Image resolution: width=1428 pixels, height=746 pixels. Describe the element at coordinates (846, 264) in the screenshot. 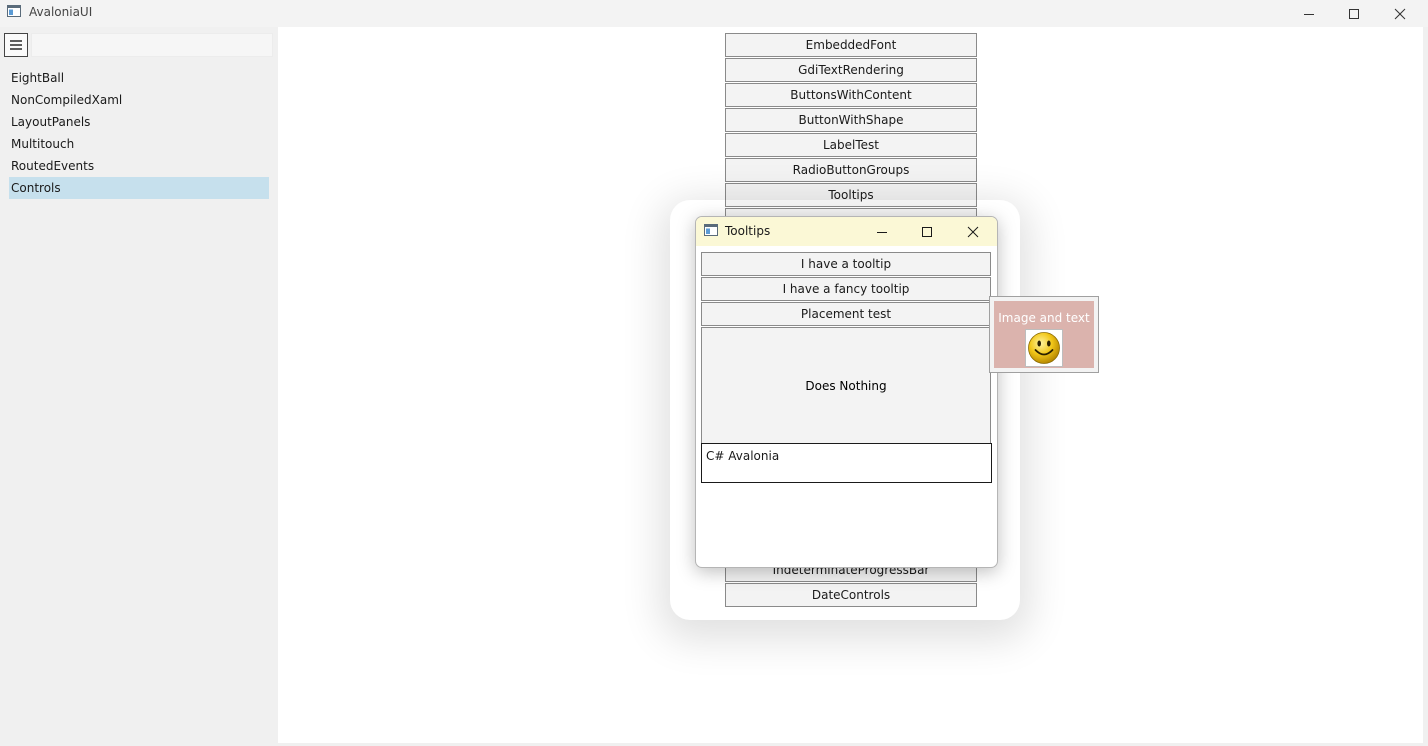

I see `tooltip-button: I have a tooltip` at that location.